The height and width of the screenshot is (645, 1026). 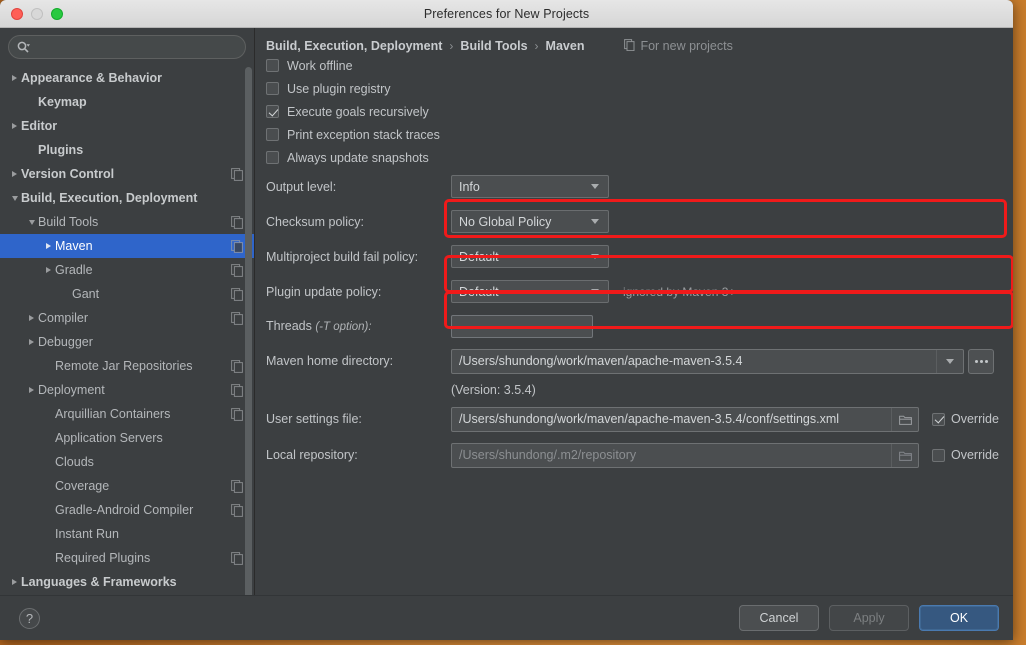 I want to click on user-settings-override: Override, so click(x=965, y=419).